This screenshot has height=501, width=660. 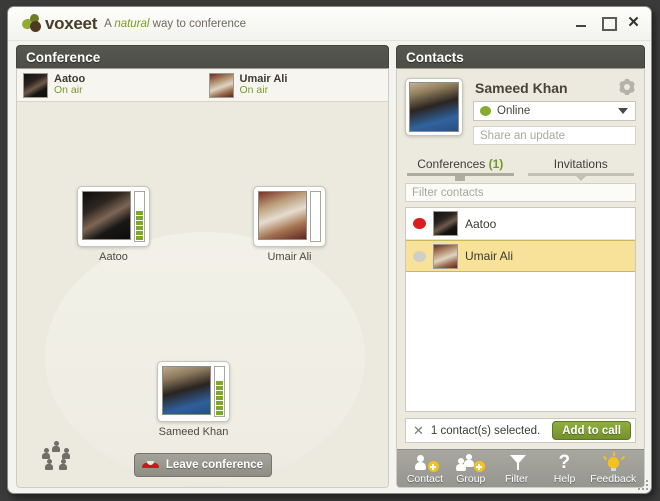 I want to click on window-controls: ✕, so click(x=607, y=23).